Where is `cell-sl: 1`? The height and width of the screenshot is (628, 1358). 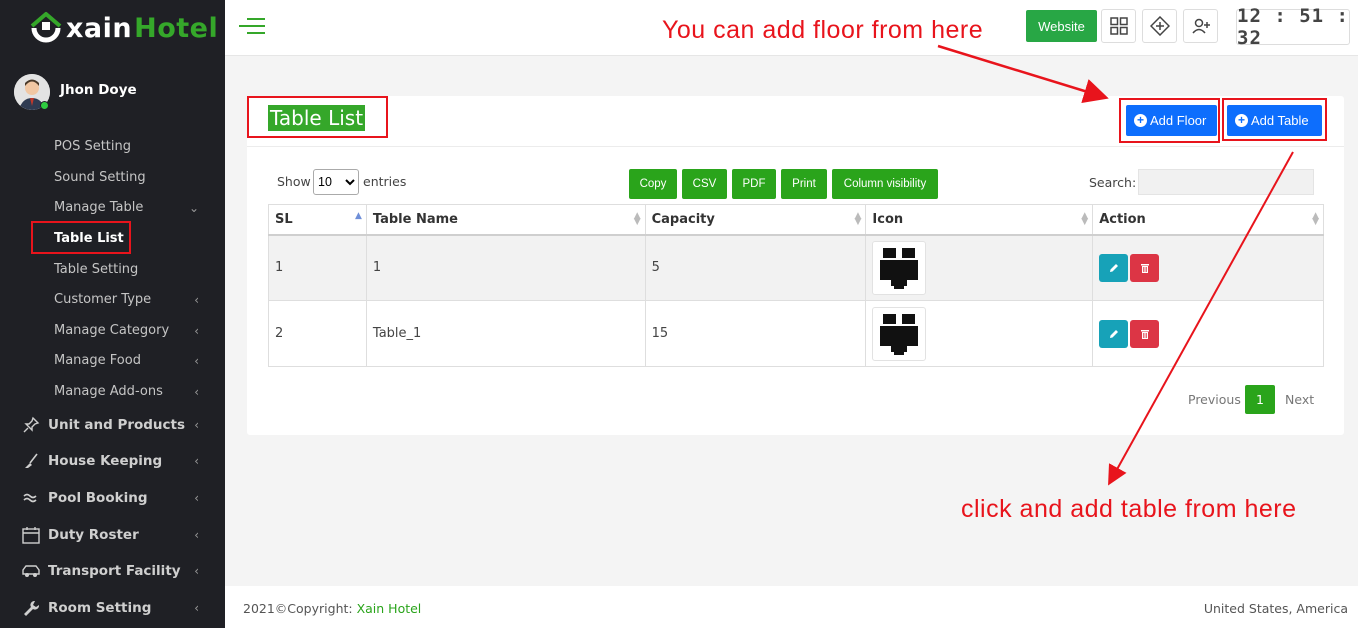 cell-sl: 1 is located at coordinates (317, 267).